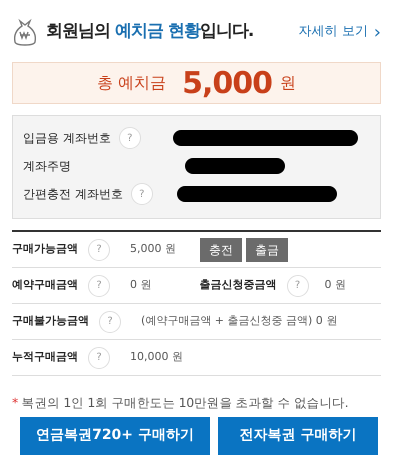 This screenshot has height=462, width=401. What do you see at coordinates (221, 250) in the screenshot?
I see `action-button: 충전` at bounding box center [221, 250].